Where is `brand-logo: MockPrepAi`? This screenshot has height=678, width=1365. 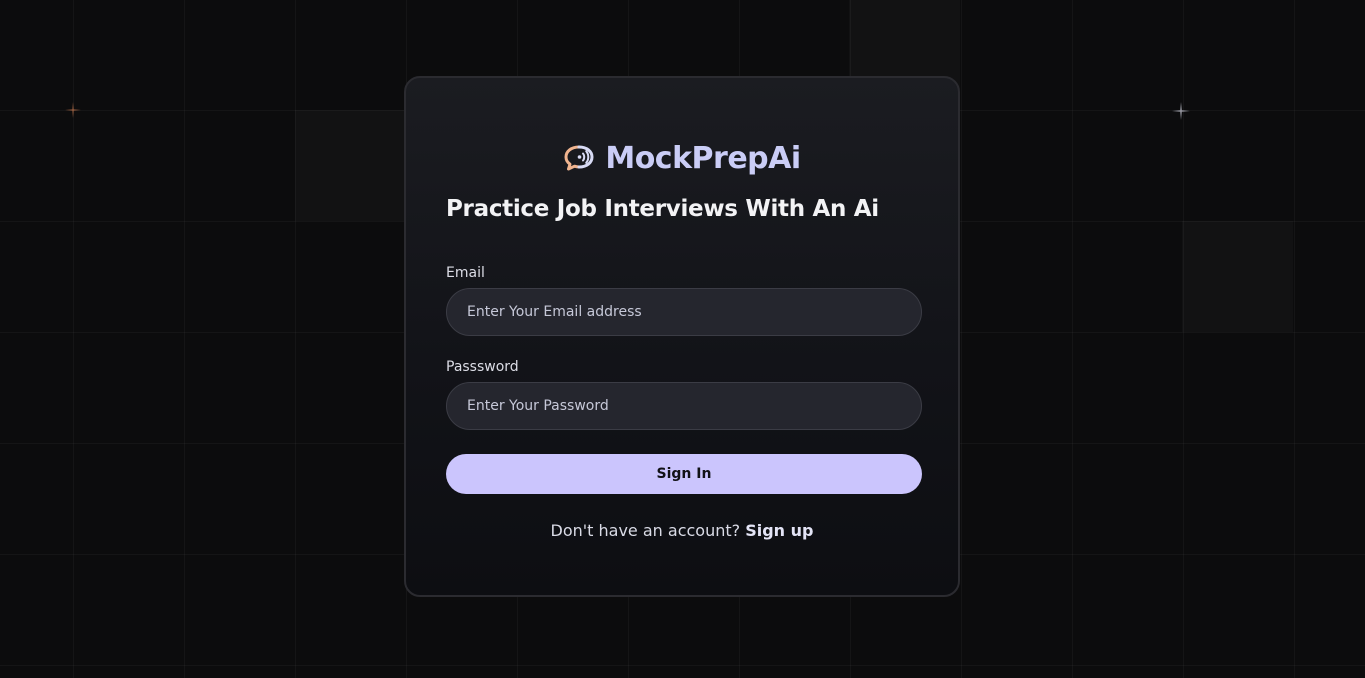 brand-logo: MockPrepAi is located at coordinates (682, 158).